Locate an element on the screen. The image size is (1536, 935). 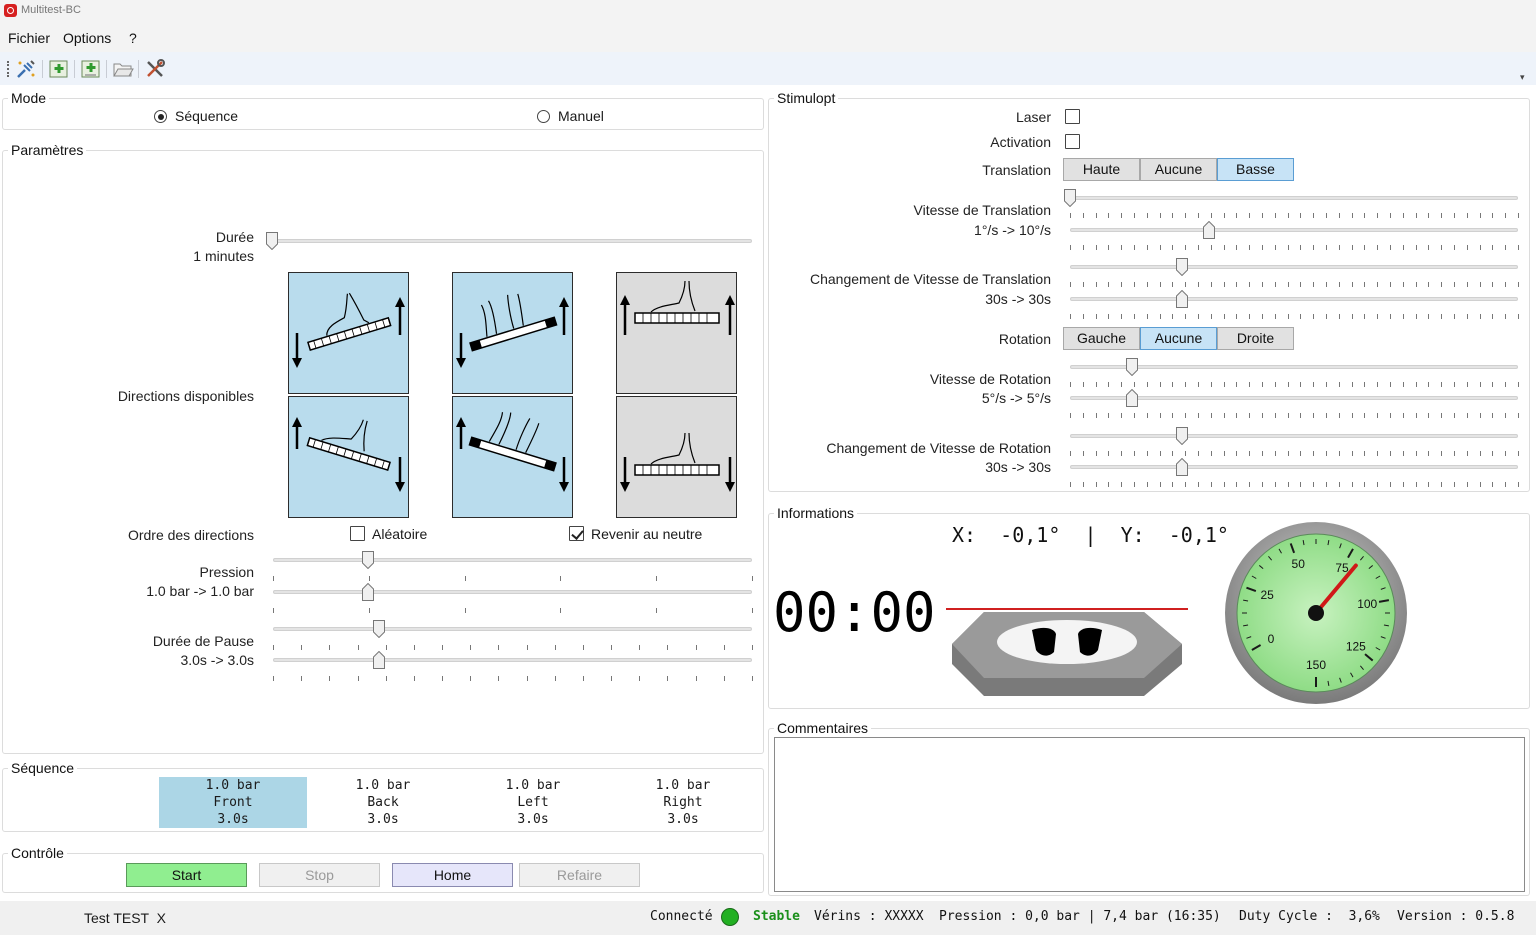
sequence-item-left: 1.0 bar Left 3.0s is located at coordinates (533, 802).